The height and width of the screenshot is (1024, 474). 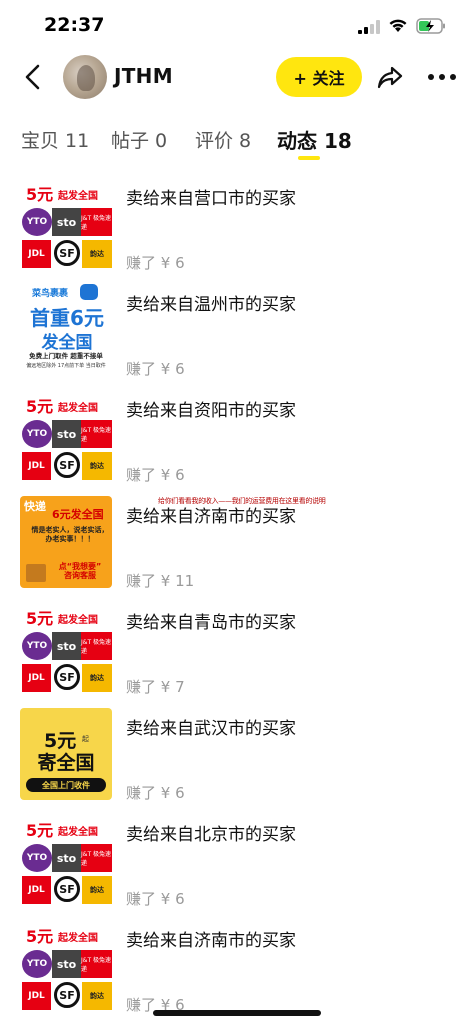 What do you see at coordinates (442, 78) in the screenshot?
I see `more-options-icon` at bounding box center [442, 78].